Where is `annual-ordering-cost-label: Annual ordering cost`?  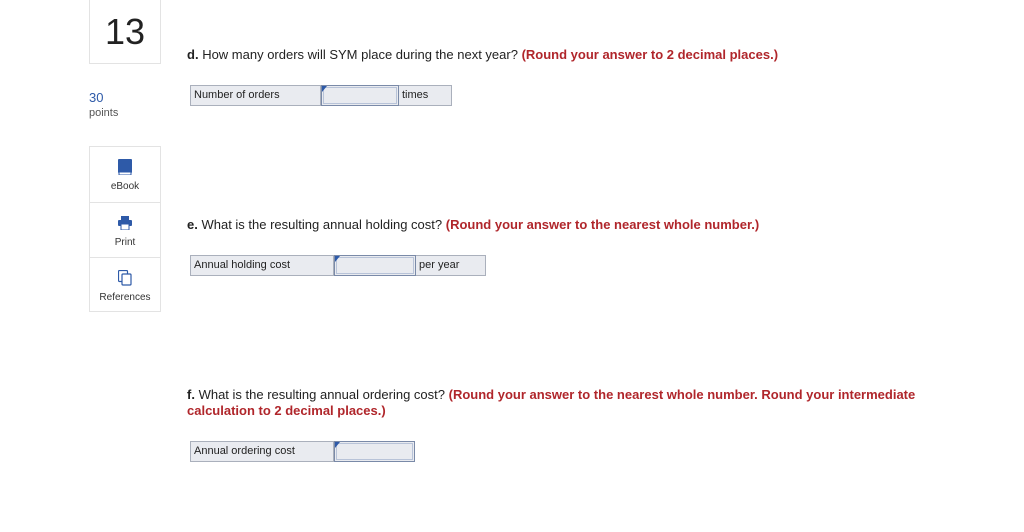 annual-ordering-cost-label: Annual ordering cost is located at coordinates (262, 451).